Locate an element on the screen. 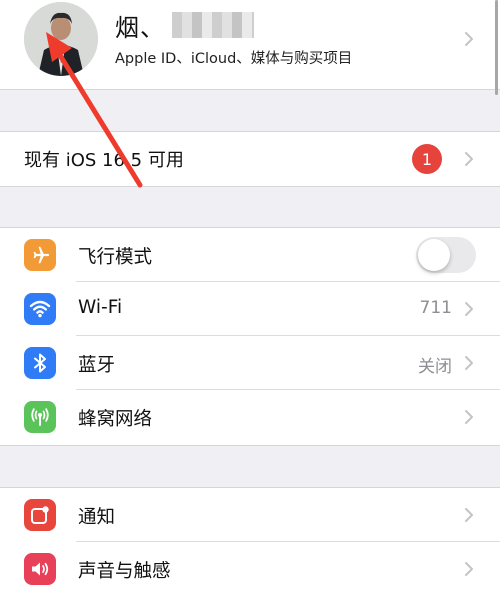 The image size is (500, 600). wifi-row: Wi-Fi 711 is located at coordinates (250, 309).